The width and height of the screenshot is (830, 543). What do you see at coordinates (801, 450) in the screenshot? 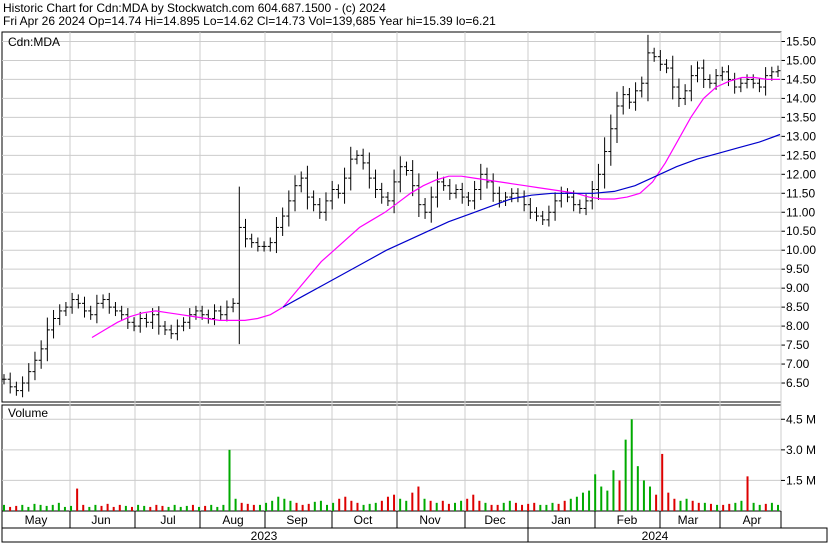
I see `volume-tick-label: 3.0 M` at bounding box center [801, 450].